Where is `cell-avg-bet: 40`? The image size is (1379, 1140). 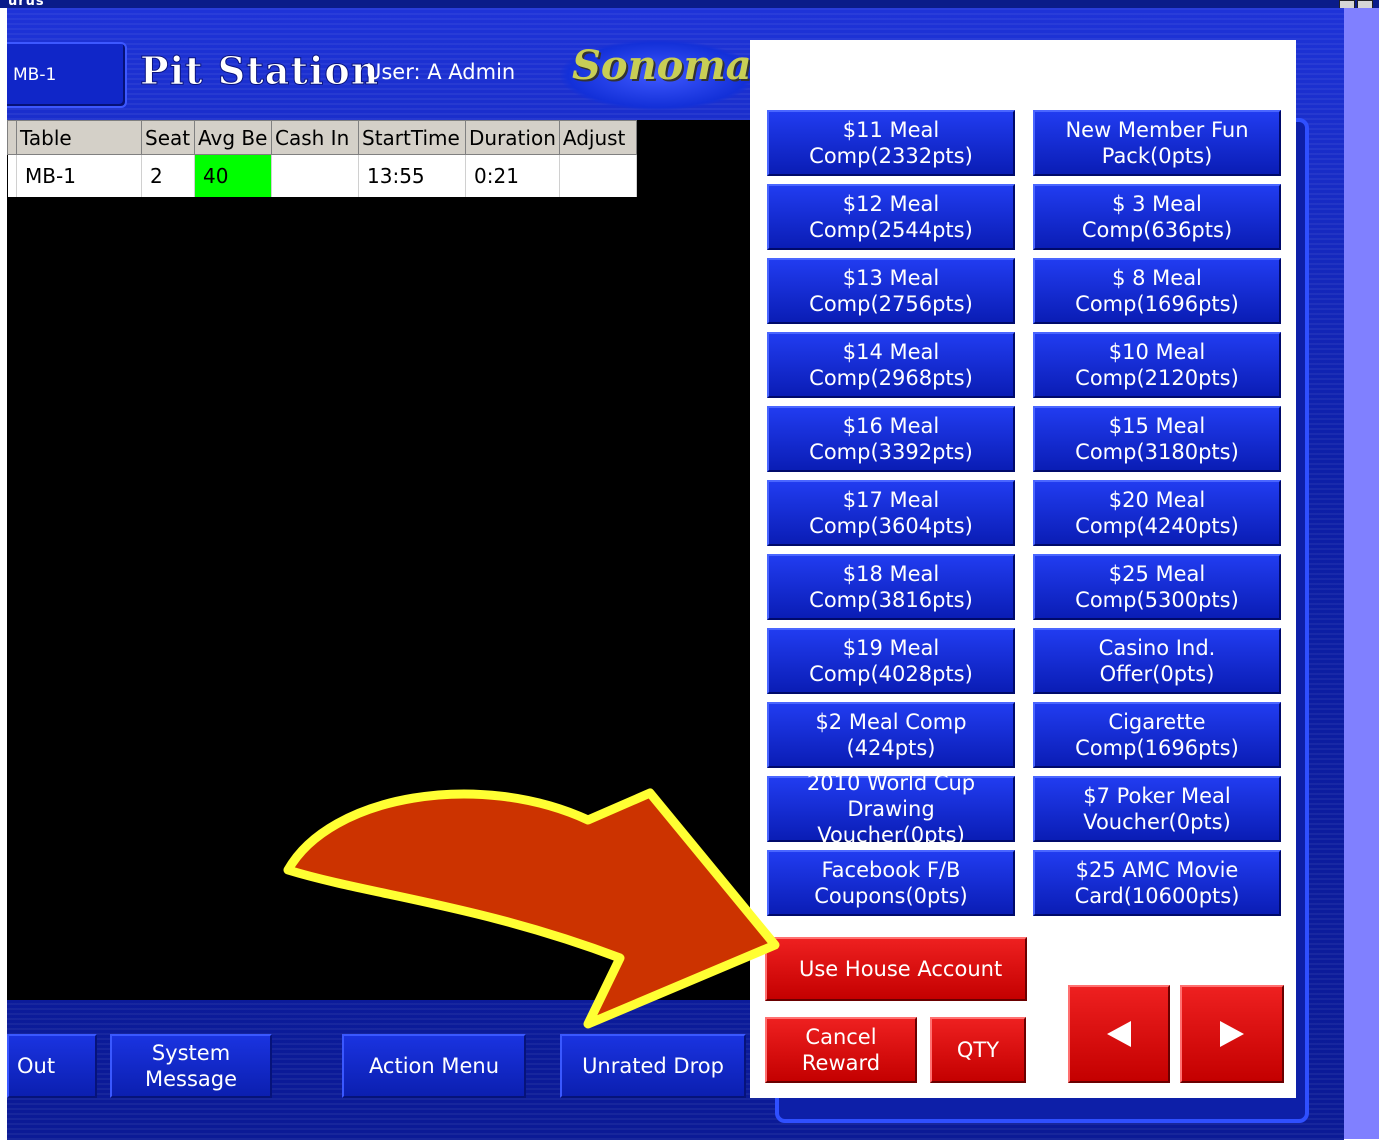 cell-avg-bet: 40 is located at coordinates (233, 175).